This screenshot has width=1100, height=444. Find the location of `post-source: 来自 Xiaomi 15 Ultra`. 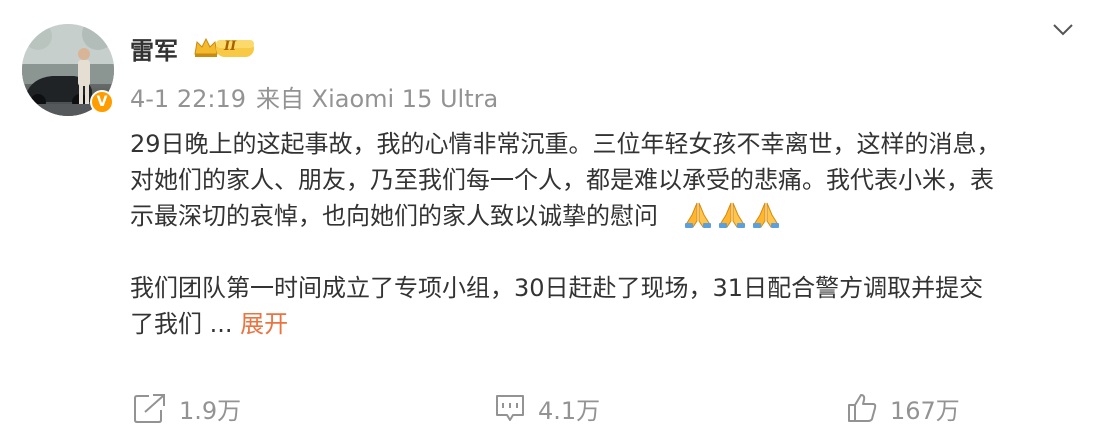

post-source: 来自 Xiaomi 15 Ultra is located at coordinates (377, 99).